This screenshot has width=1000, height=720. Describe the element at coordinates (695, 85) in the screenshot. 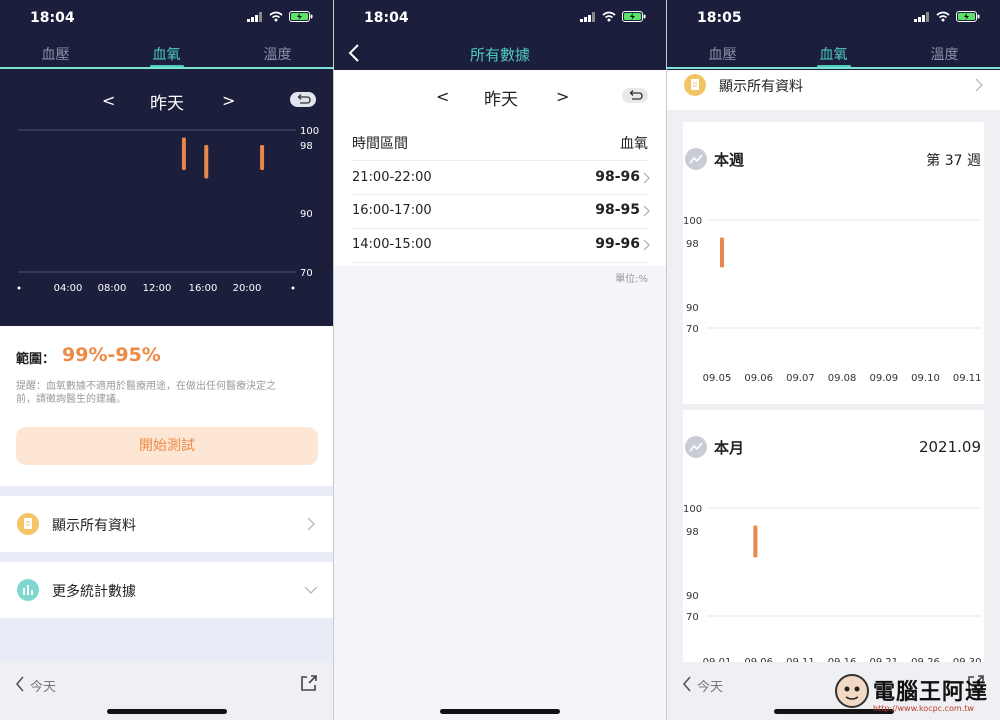

I see `document-icon` at that location.